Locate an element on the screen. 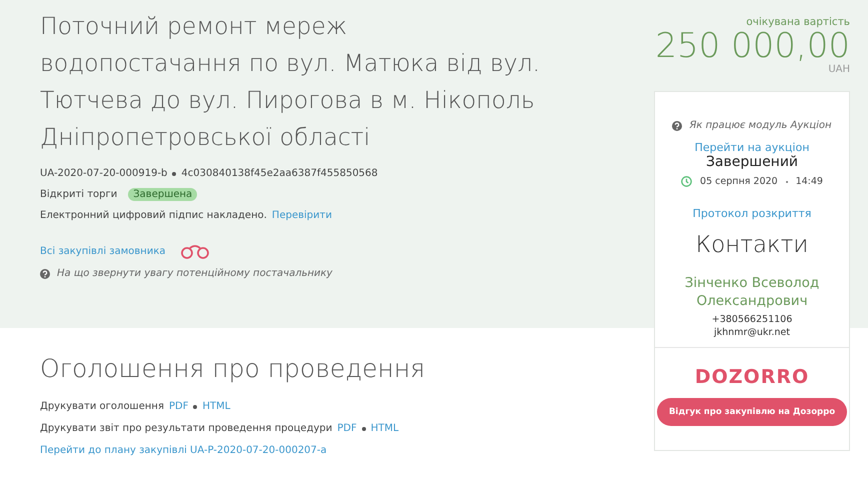 The image size is (868, 496). price-amount: 250 000,00 is located at coordinates (752, 46).